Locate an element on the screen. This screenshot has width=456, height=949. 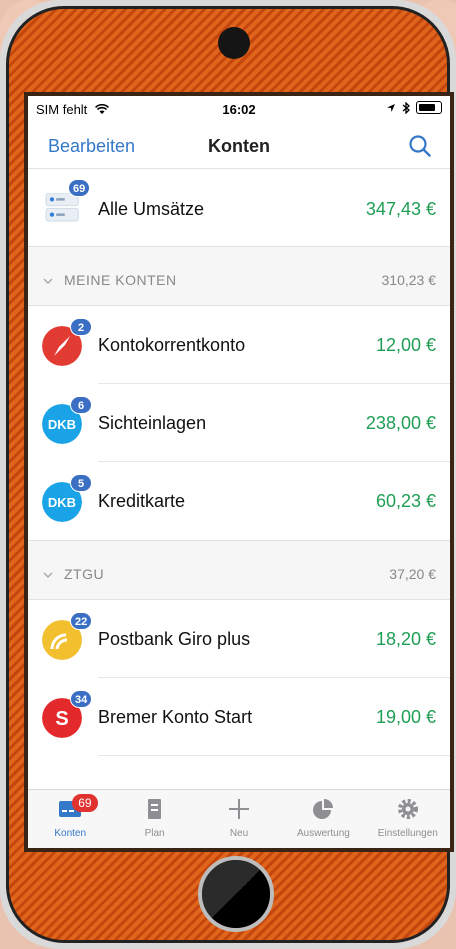
navigation-bar: Bearbeiten Konten is located at coordinates (239, 145).